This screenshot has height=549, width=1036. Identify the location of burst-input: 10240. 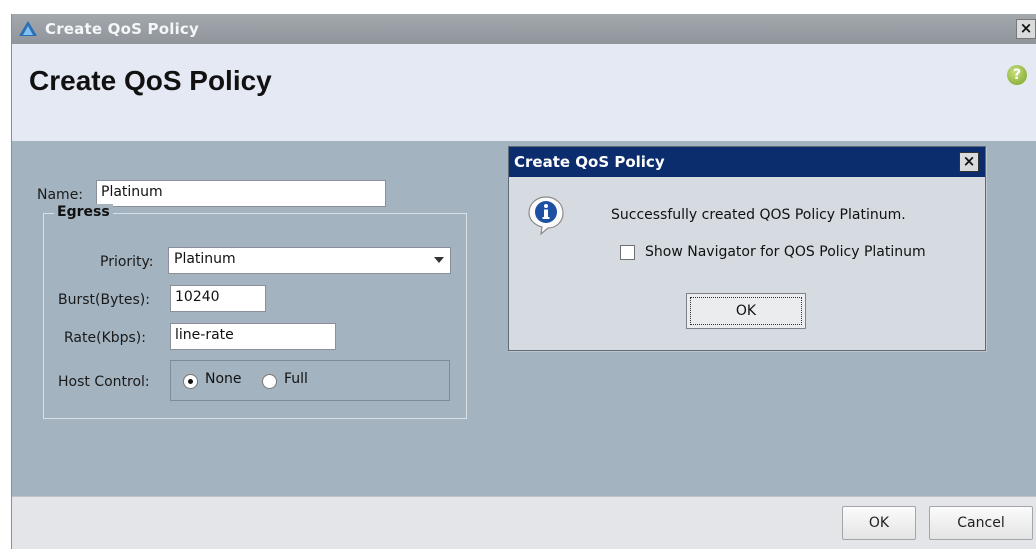
(218, 298).